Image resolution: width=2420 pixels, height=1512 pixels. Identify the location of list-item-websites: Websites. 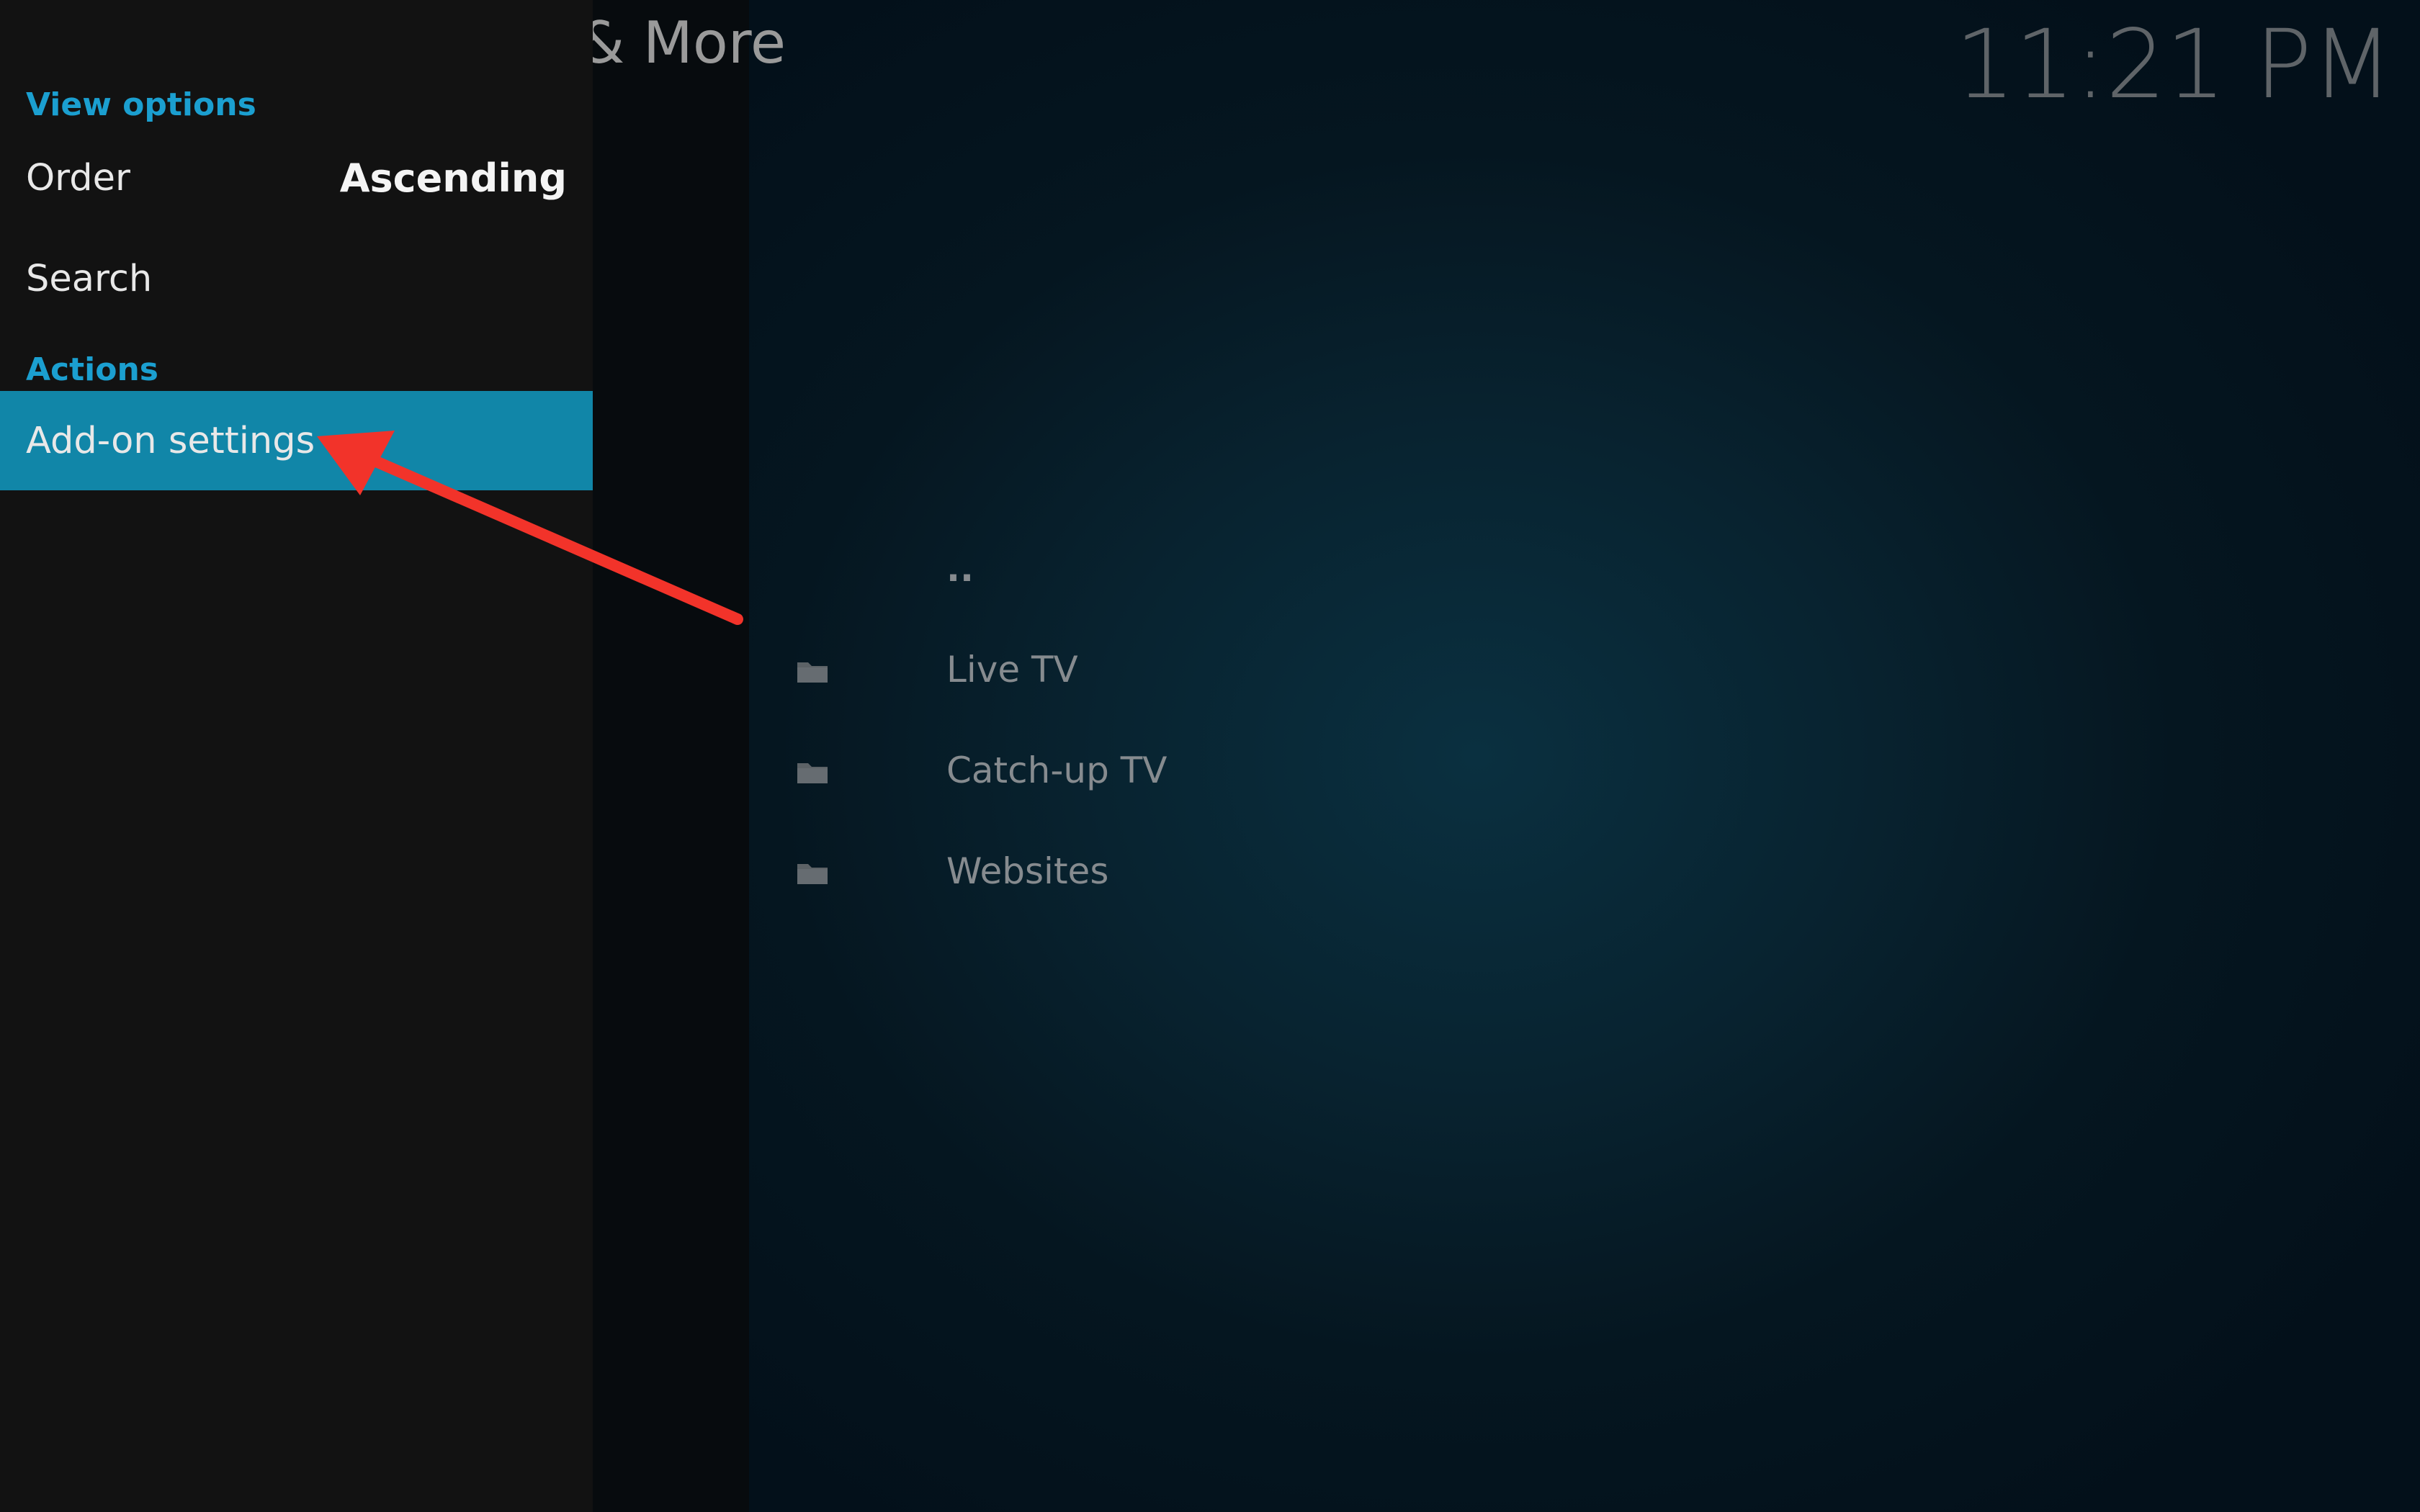
(1361, 871).